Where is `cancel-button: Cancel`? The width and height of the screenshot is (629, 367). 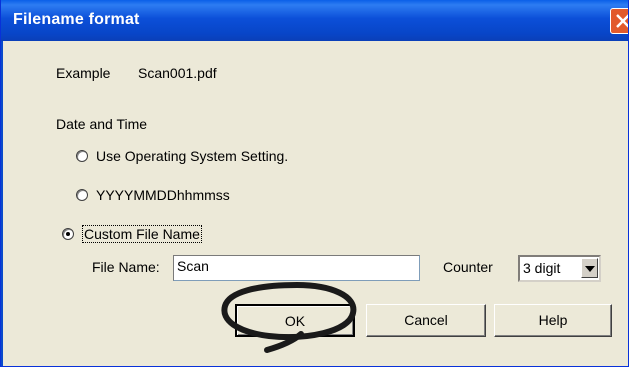 cancel-button: Cancel is located at coordinates (426, 320).